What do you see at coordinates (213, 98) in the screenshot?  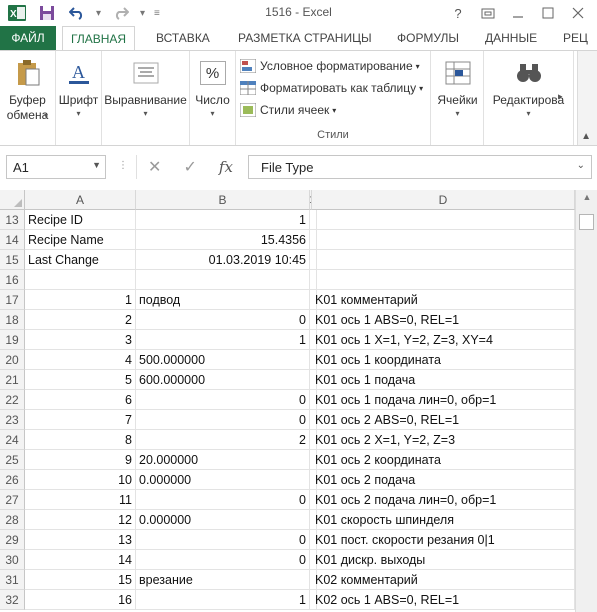 I see `number-group: % Число ▾` at bounding box center [213, 98].